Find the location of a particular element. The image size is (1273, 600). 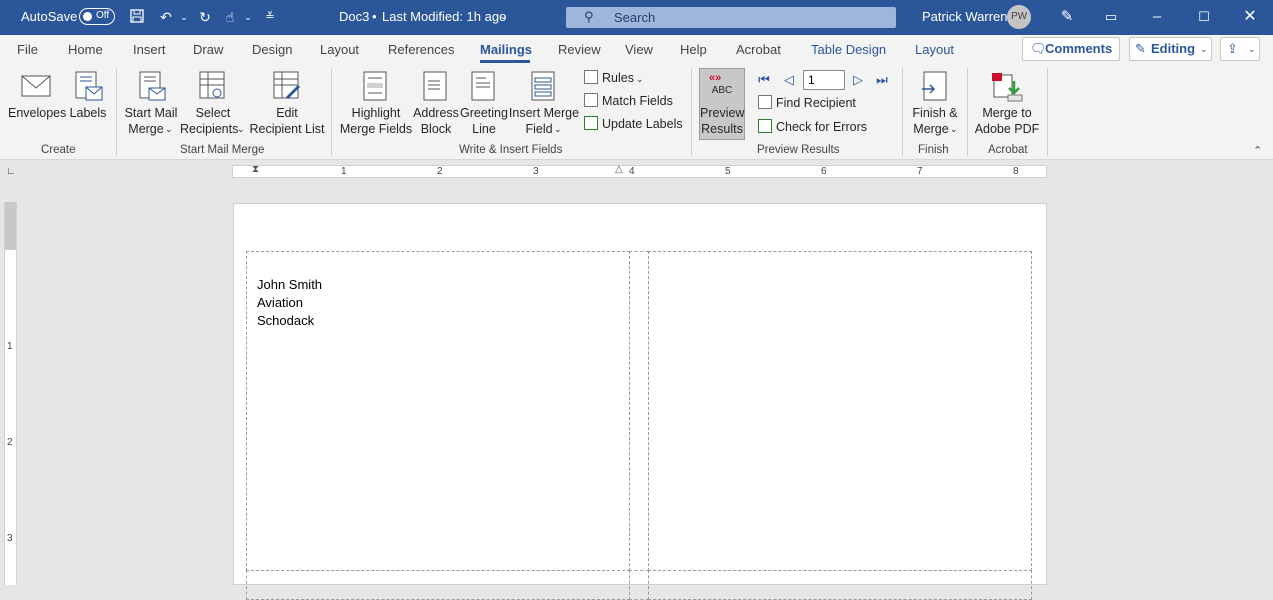

tab-references: References is located at coordinates (421, 49).